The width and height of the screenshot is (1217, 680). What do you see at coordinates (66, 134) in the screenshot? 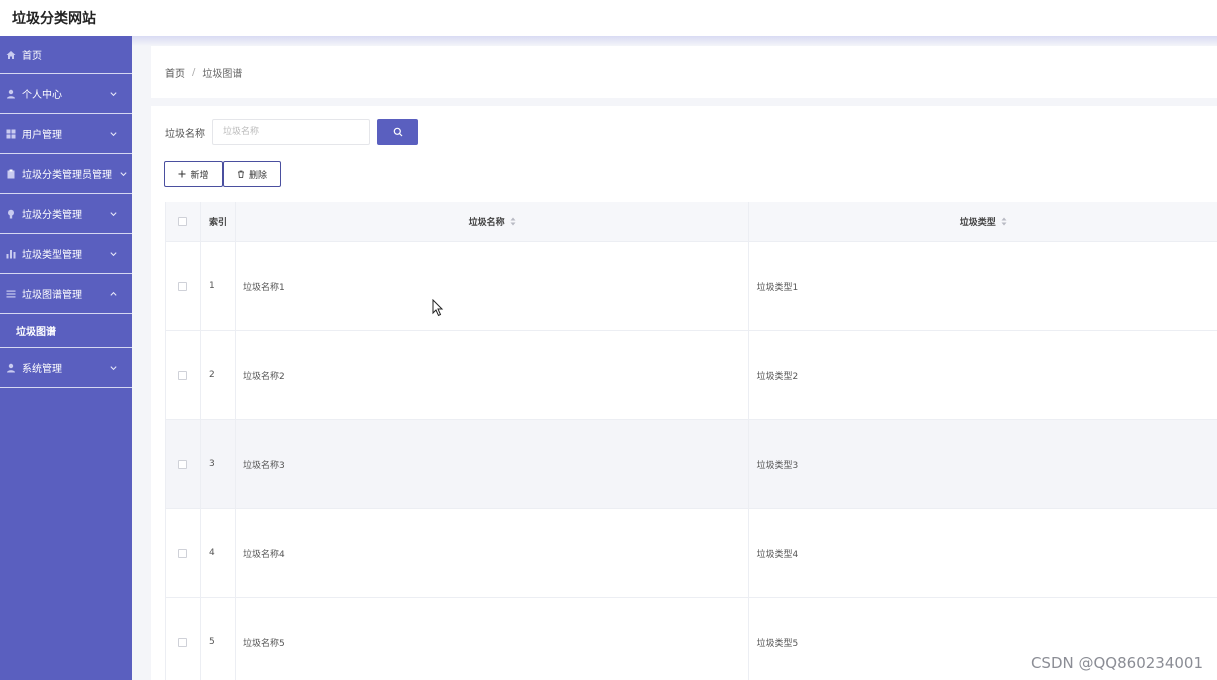
I see `sidebar-item-user-management: 用户管理` at bounding box center [66, 134].